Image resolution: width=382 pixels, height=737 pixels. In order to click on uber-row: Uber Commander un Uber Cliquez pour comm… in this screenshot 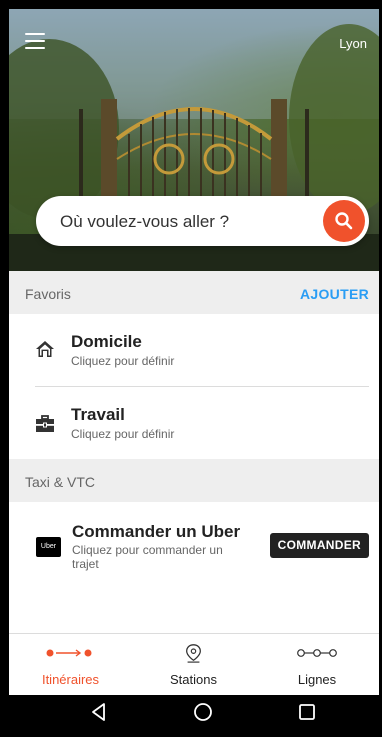, I will do `click(194, 547)`.